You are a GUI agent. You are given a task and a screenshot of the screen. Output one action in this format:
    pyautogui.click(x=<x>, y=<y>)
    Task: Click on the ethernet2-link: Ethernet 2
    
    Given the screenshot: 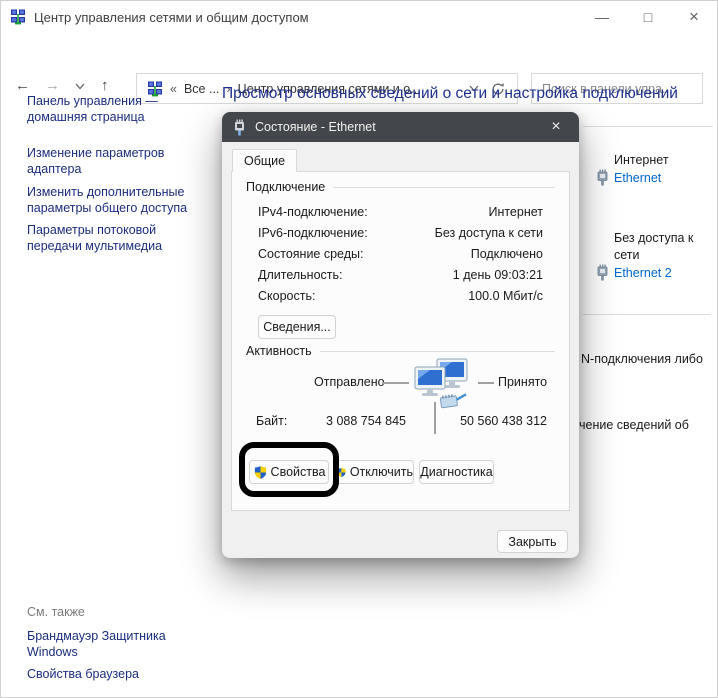 What is the action you would take?
    pyautogui.click(x=643, y=273)
    